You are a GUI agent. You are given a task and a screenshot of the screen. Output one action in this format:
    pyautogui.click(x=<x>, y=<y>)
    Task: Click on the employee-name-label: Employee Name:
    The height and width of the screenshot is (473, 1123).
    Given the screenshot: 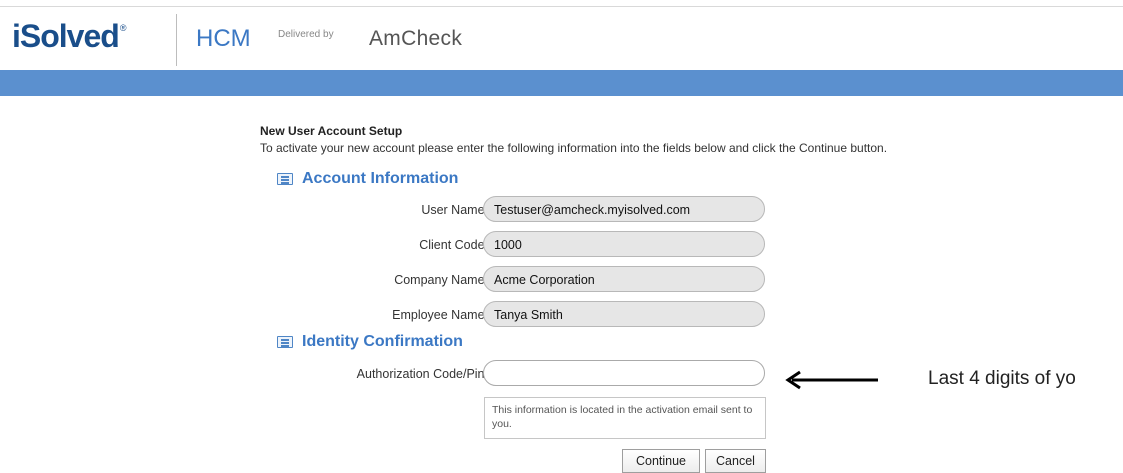 What is the action you would take?
    pyautogui.click(x=440, y=315)
    